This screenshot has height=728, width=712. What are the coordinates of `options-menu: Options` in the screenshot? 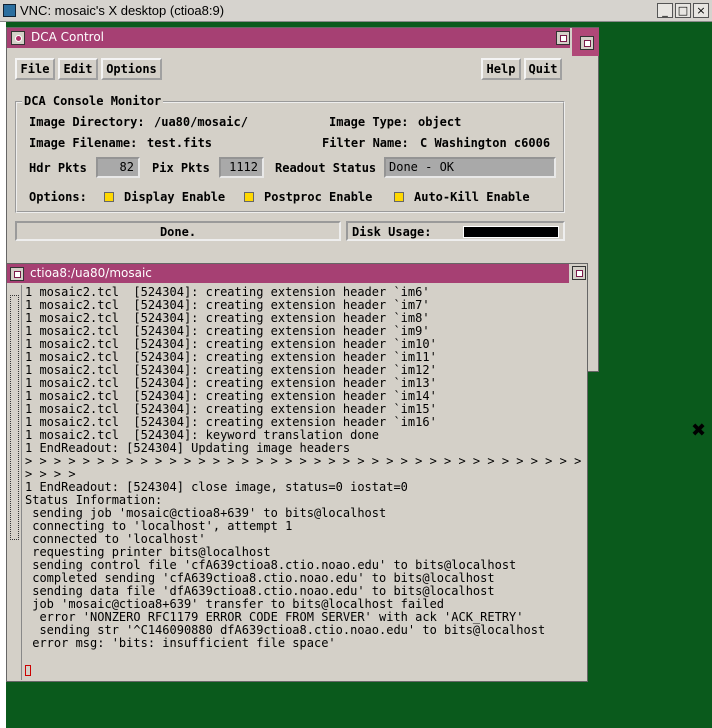 It's located at (131, 69).